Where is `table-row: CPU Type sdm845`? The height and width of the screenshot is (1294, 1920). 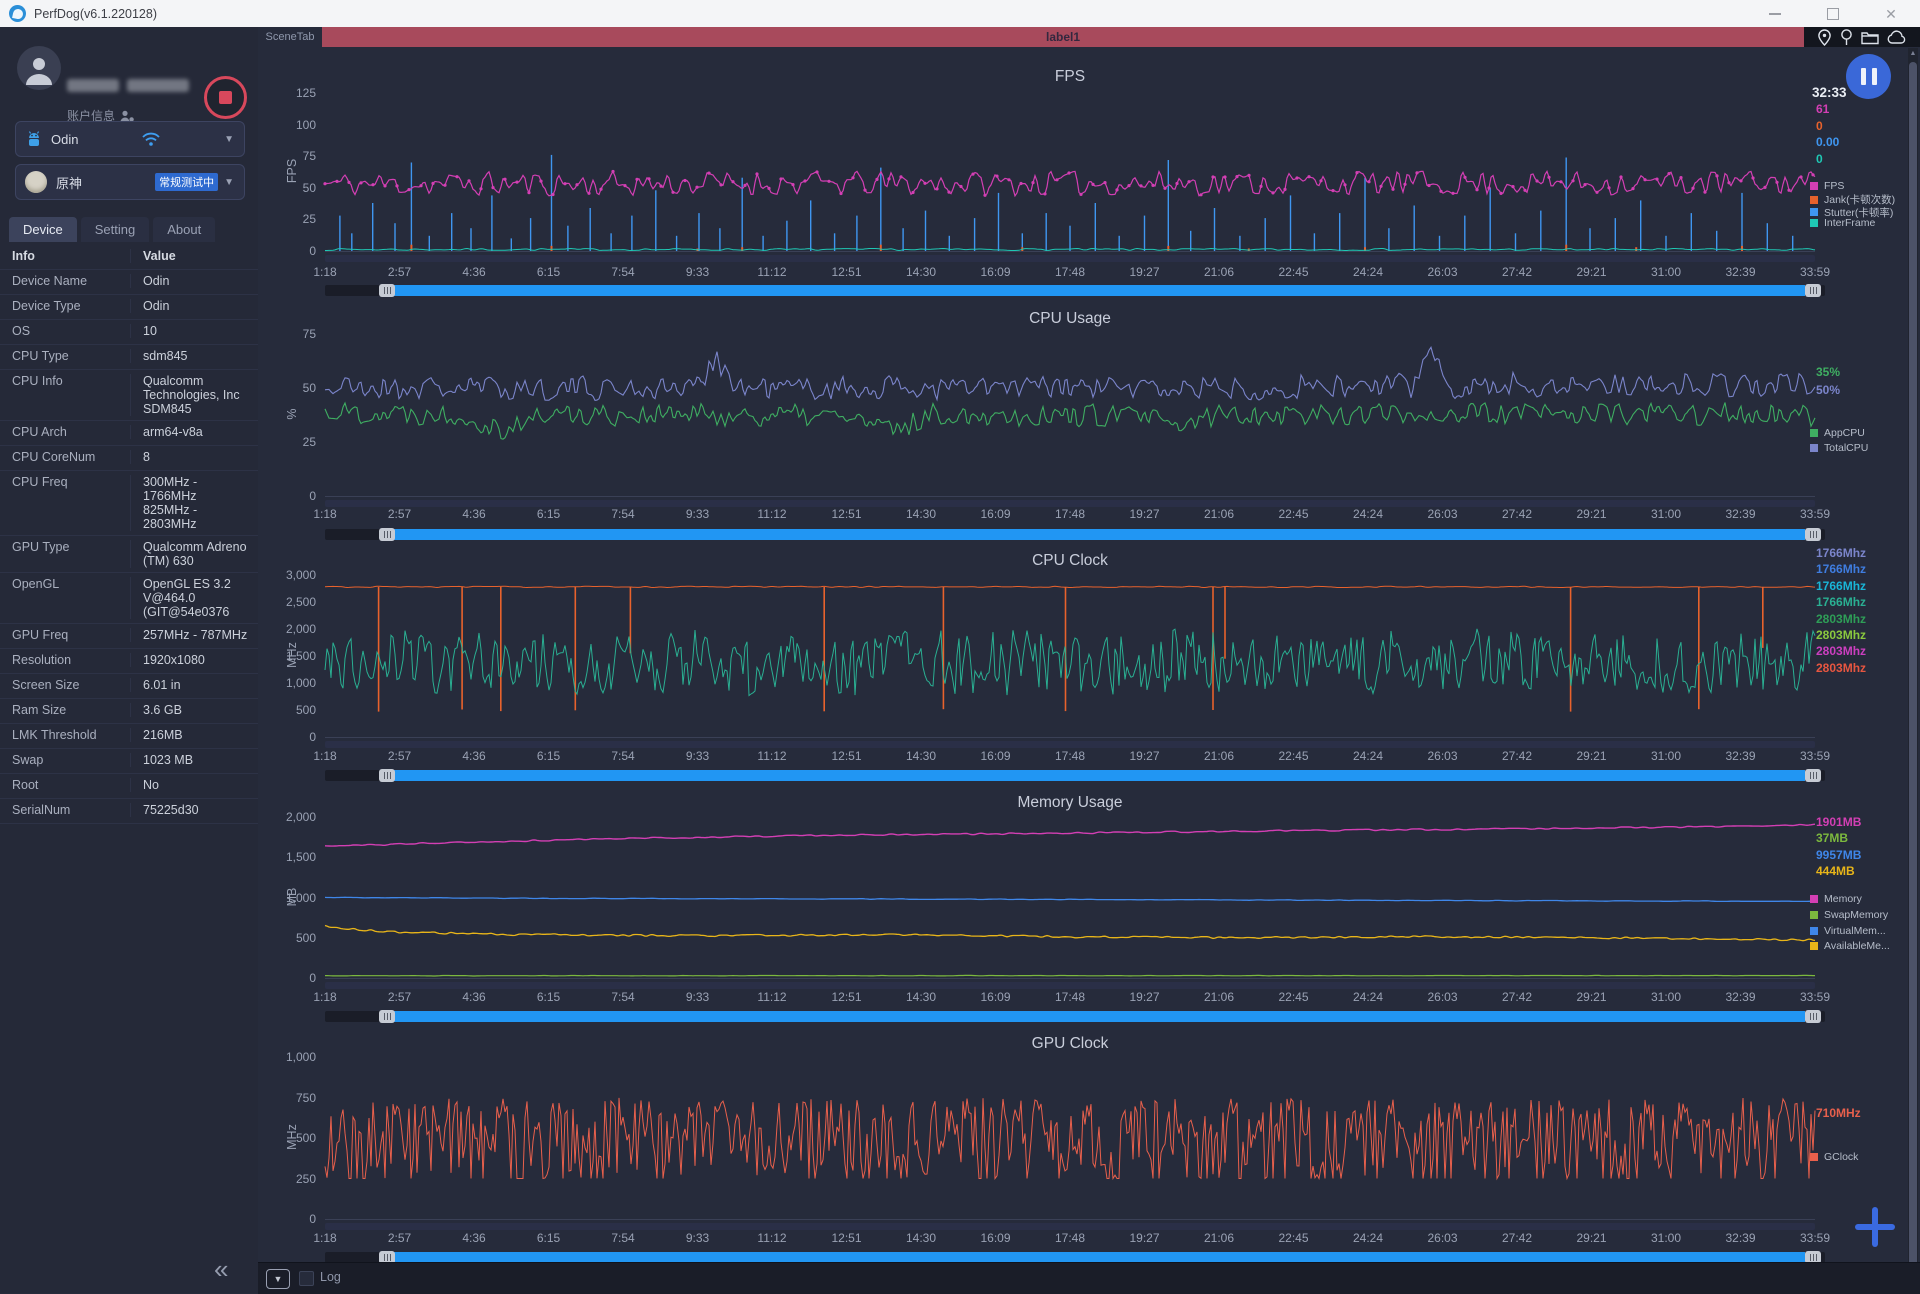 table-row: CPU Type sdm845 is located at coordinates (129, 357).